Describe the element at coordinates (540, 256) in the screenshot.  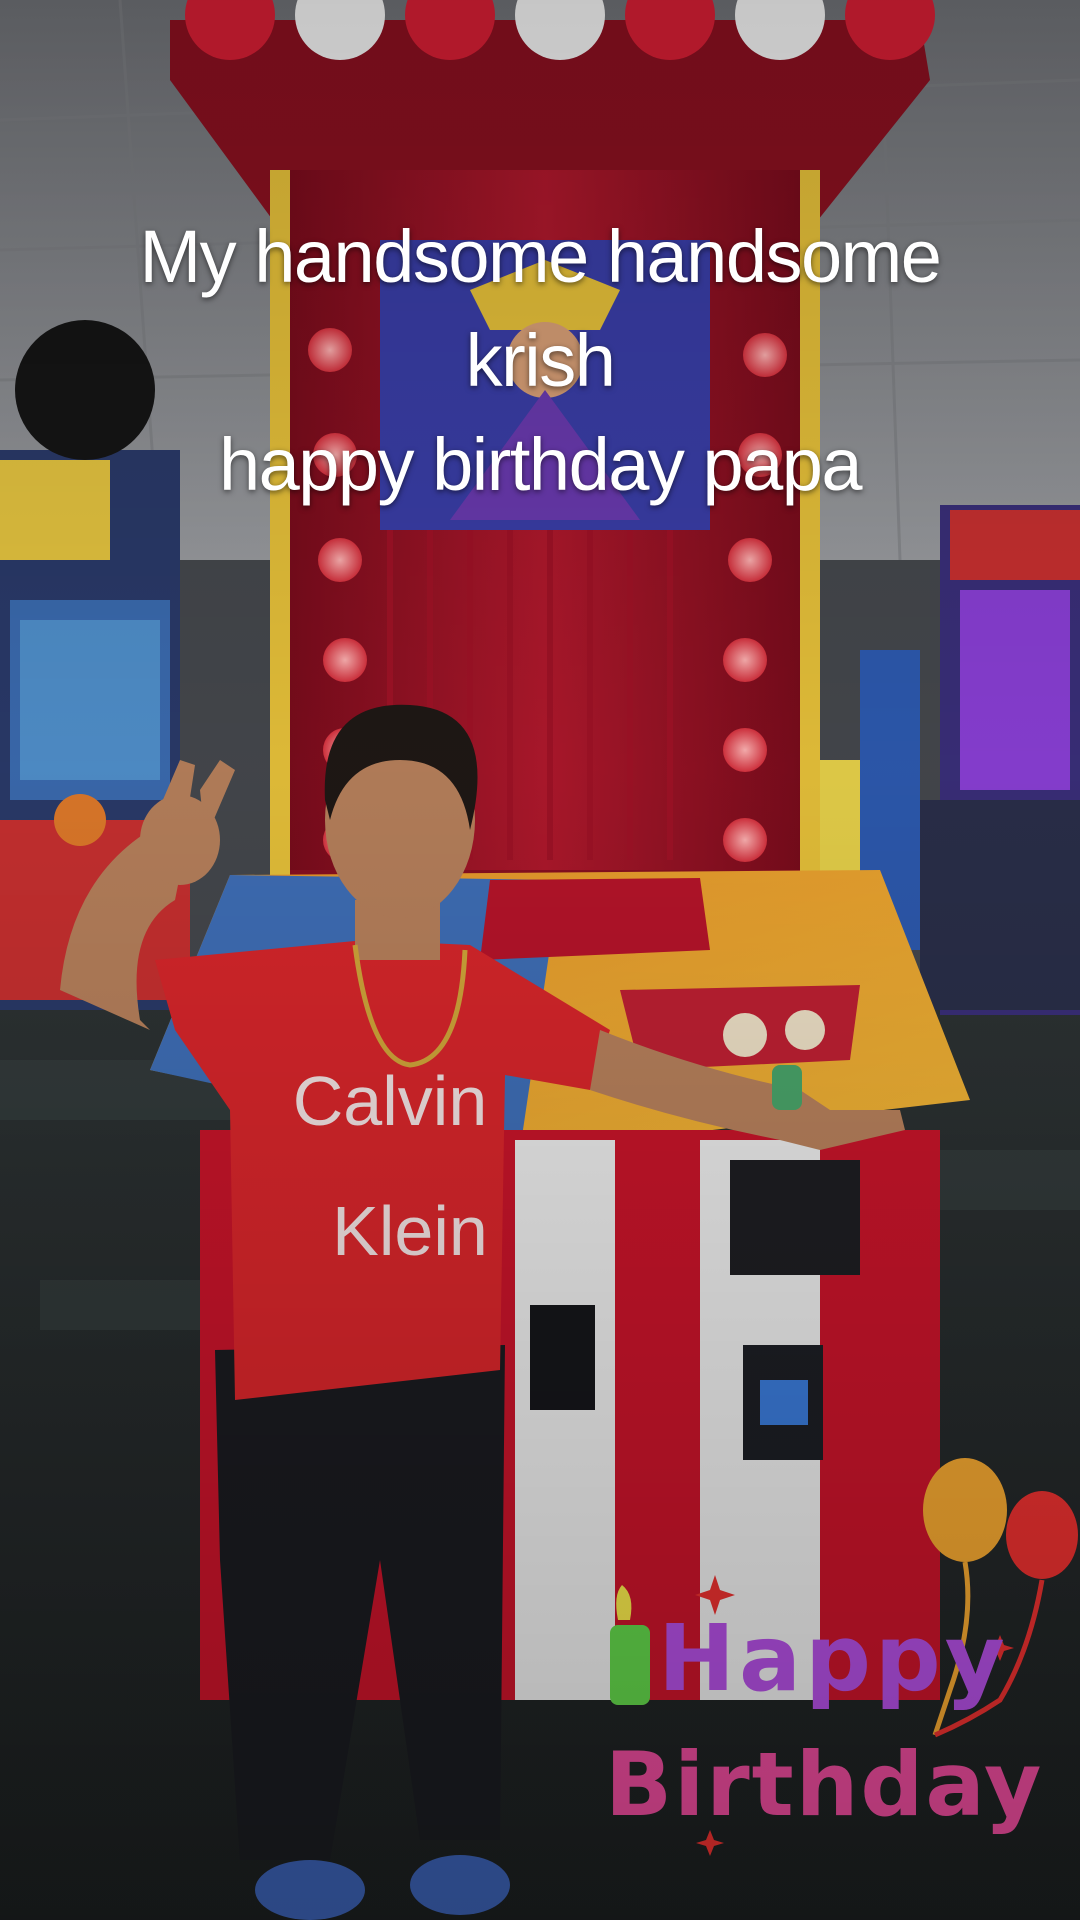
I see `caption-line1: My handsome handsome` at that location.